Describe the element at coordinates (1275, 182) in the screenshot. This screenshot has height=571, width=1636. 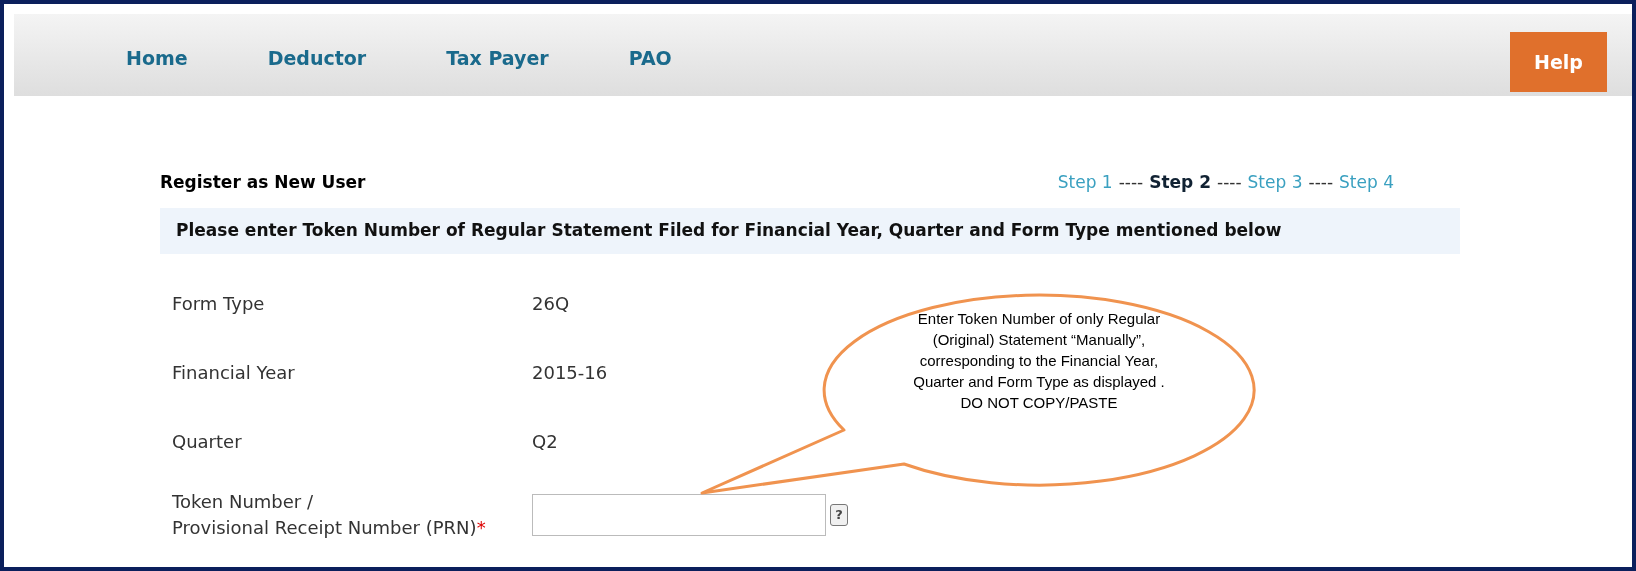
I see `step-label: Step 3` at that location.